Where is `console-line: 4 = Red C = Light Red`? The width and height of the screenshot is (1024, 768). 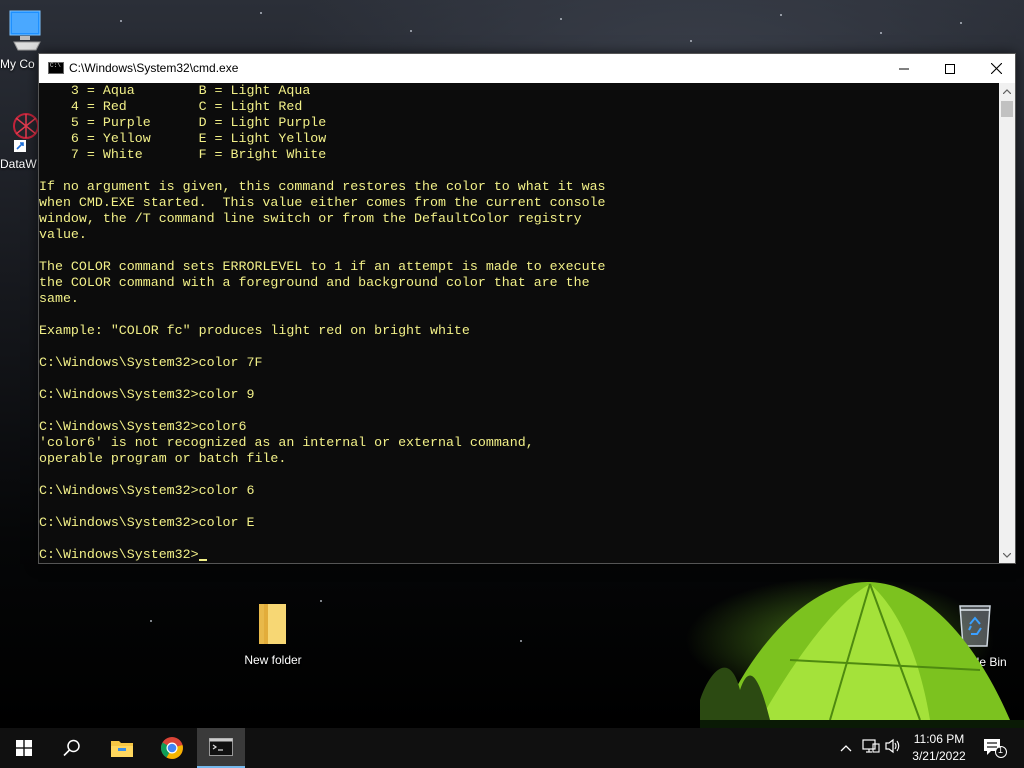 console-line: 4 = Red C = Light Red is located at coordinates (171, 106).